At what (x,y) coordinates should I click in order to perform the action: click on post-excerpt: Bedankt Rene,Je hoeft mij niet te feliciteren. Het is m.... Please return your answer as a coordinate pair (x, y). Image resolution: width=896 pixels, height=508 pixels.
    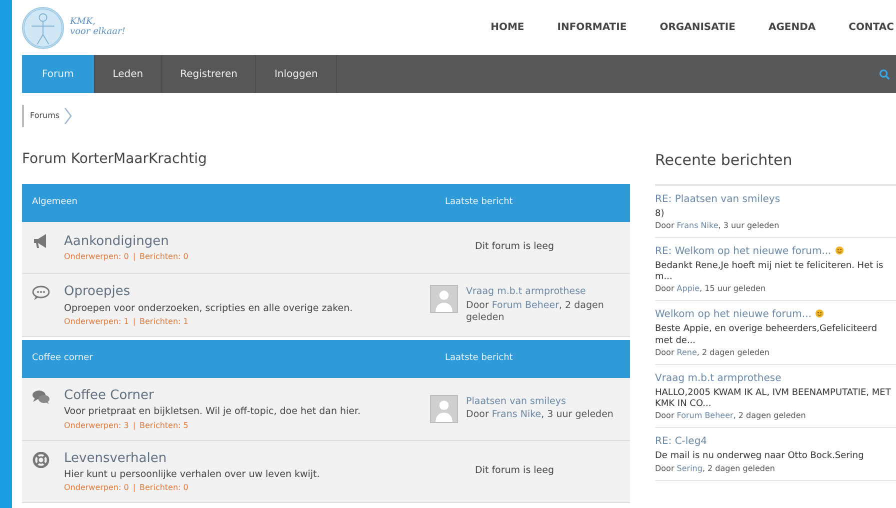
    Looking at the image, I should click on (769, 272).